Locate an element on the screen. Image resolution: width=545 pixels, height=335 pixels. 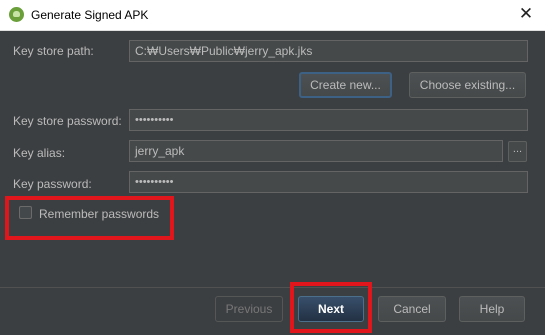
key-store-path-label: Key store path: is located at coordinates (53, 51).